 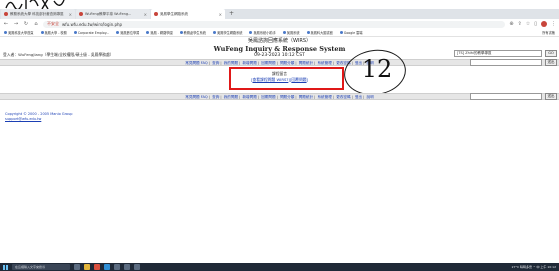 I want to click on system-title-zh: 吳鳳諮詢回應系統（WIRS）, so click(x=279, y=41).